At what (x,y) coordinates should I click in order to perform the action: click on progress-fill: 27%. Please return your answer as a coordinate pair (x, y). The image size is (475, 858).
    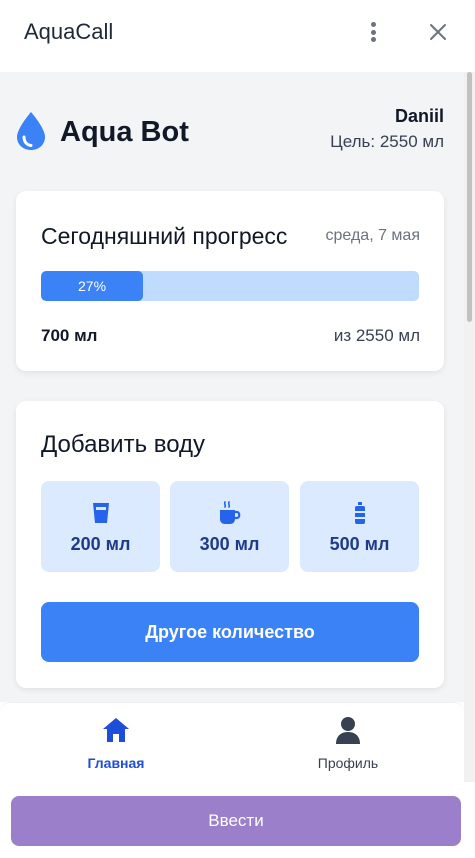
    Looking at the image, I should click on (92, 286).